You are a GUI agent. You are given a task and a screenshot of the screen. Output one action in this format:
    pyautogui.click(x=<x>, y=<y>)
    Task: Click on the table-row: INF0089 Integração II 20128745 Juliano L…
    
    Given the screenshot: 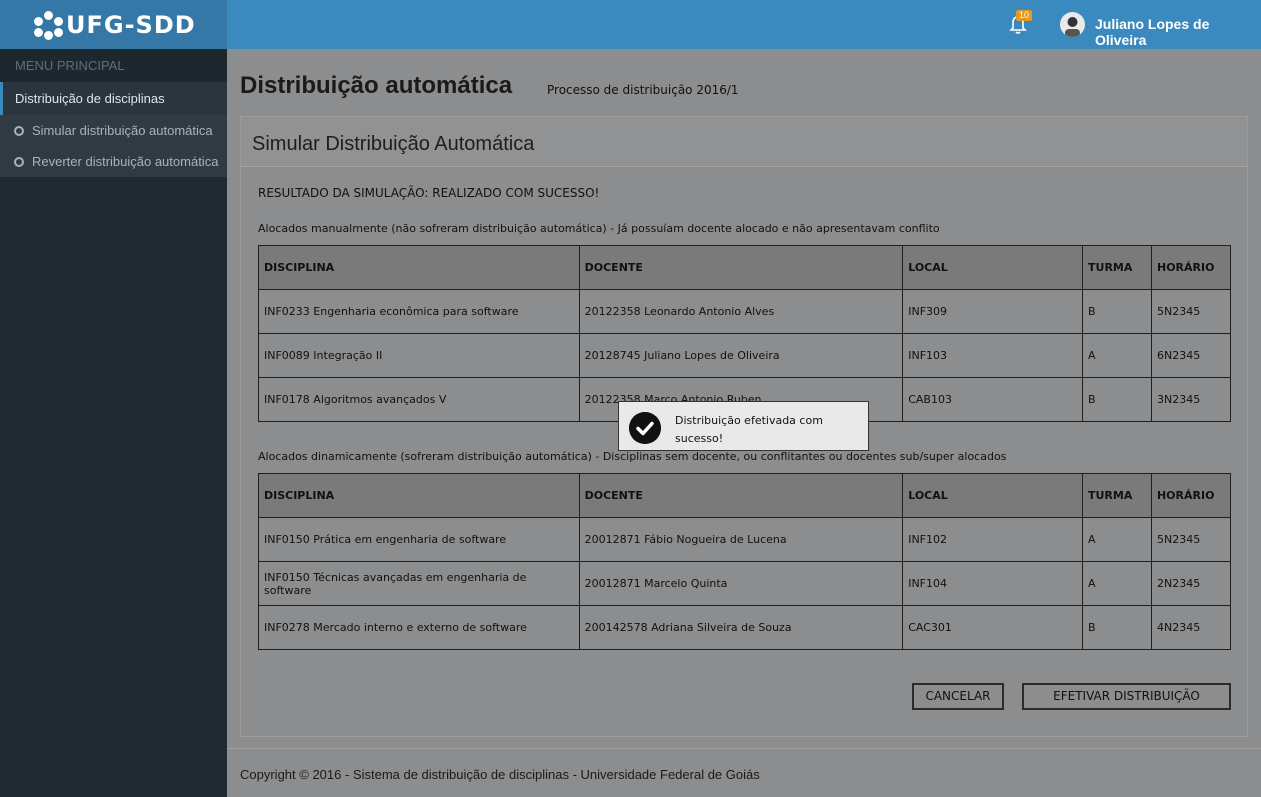 What is the action you would take?
    pyautogui.click(x=745, y=355)
    